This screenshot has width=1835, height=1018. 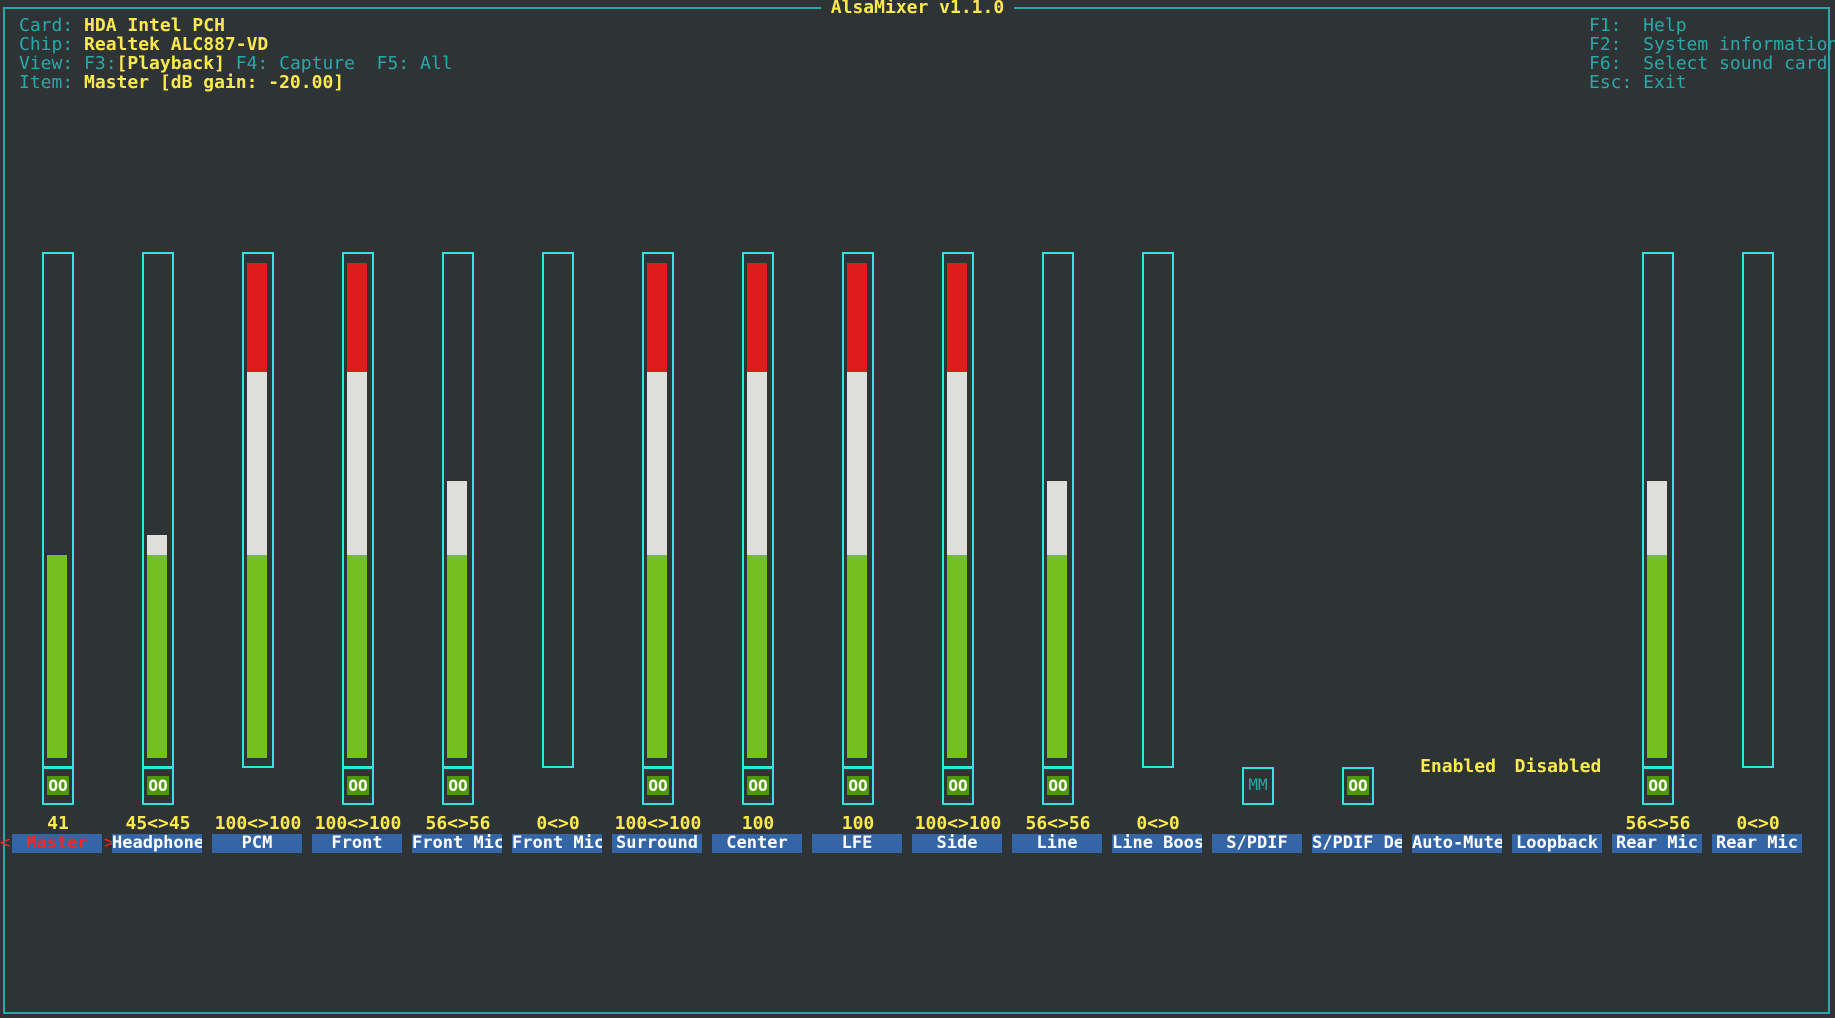 I want to click on selection-left-marker: <, so click(x=5, y=843).